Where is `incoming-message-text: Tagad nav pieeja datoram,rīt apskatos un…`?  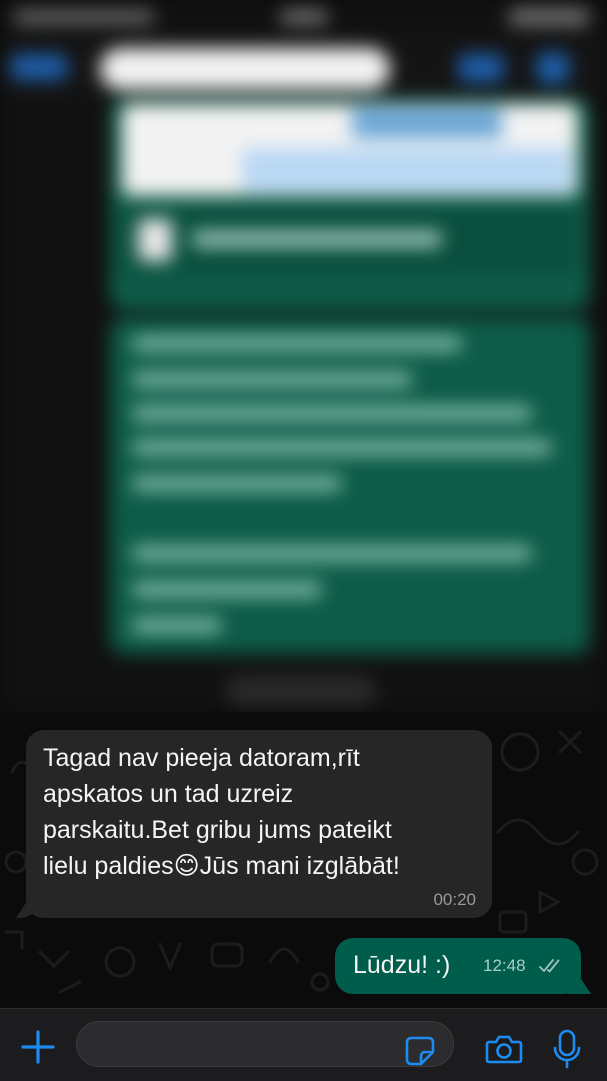
incoming-message-text: Tagad nav pieeja datoram,rīt apskatos un… is located at coordinates (221, 812).